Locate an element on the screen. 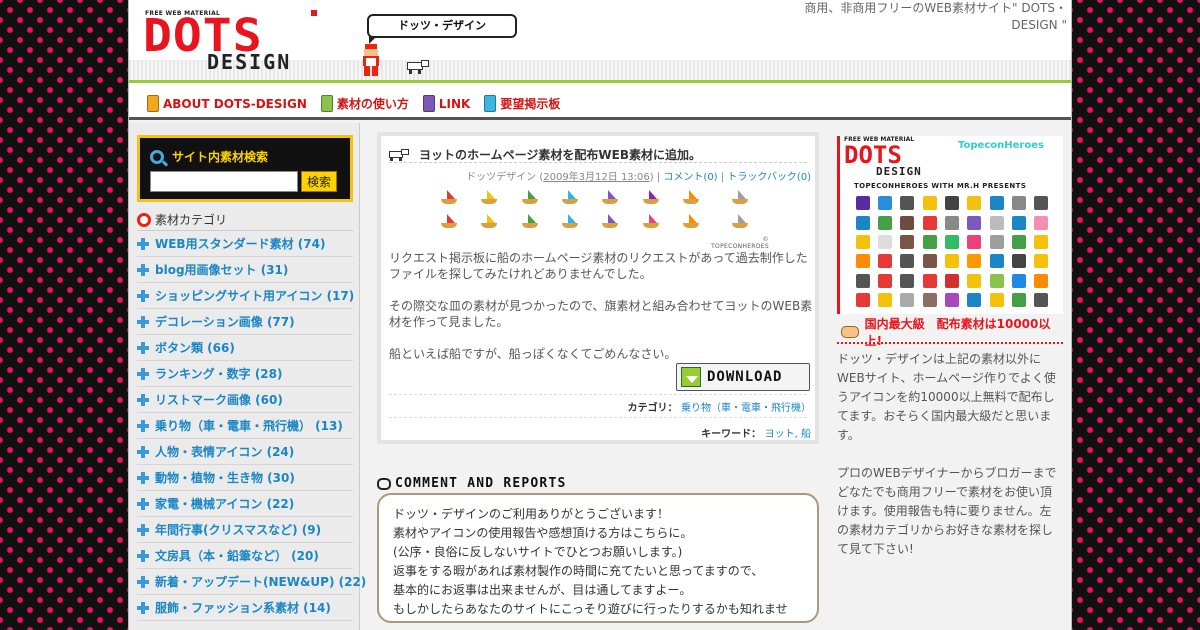 This screenshot has height=630, width=1200. category-item: 乗り物（車・電車・飛行機） (13) is located at coordinates (245, 426).